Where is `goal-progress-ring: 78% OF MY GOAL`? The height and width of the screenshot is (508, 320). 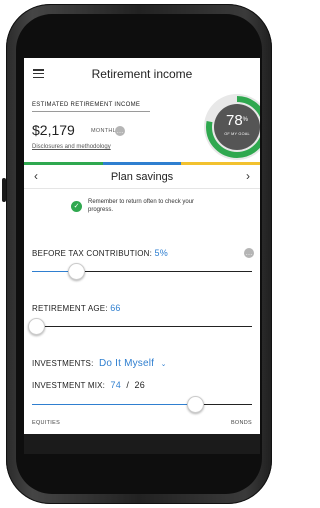
goal-progress-ring: 78% OF MY GOAL is located at coordinates (232, 127).